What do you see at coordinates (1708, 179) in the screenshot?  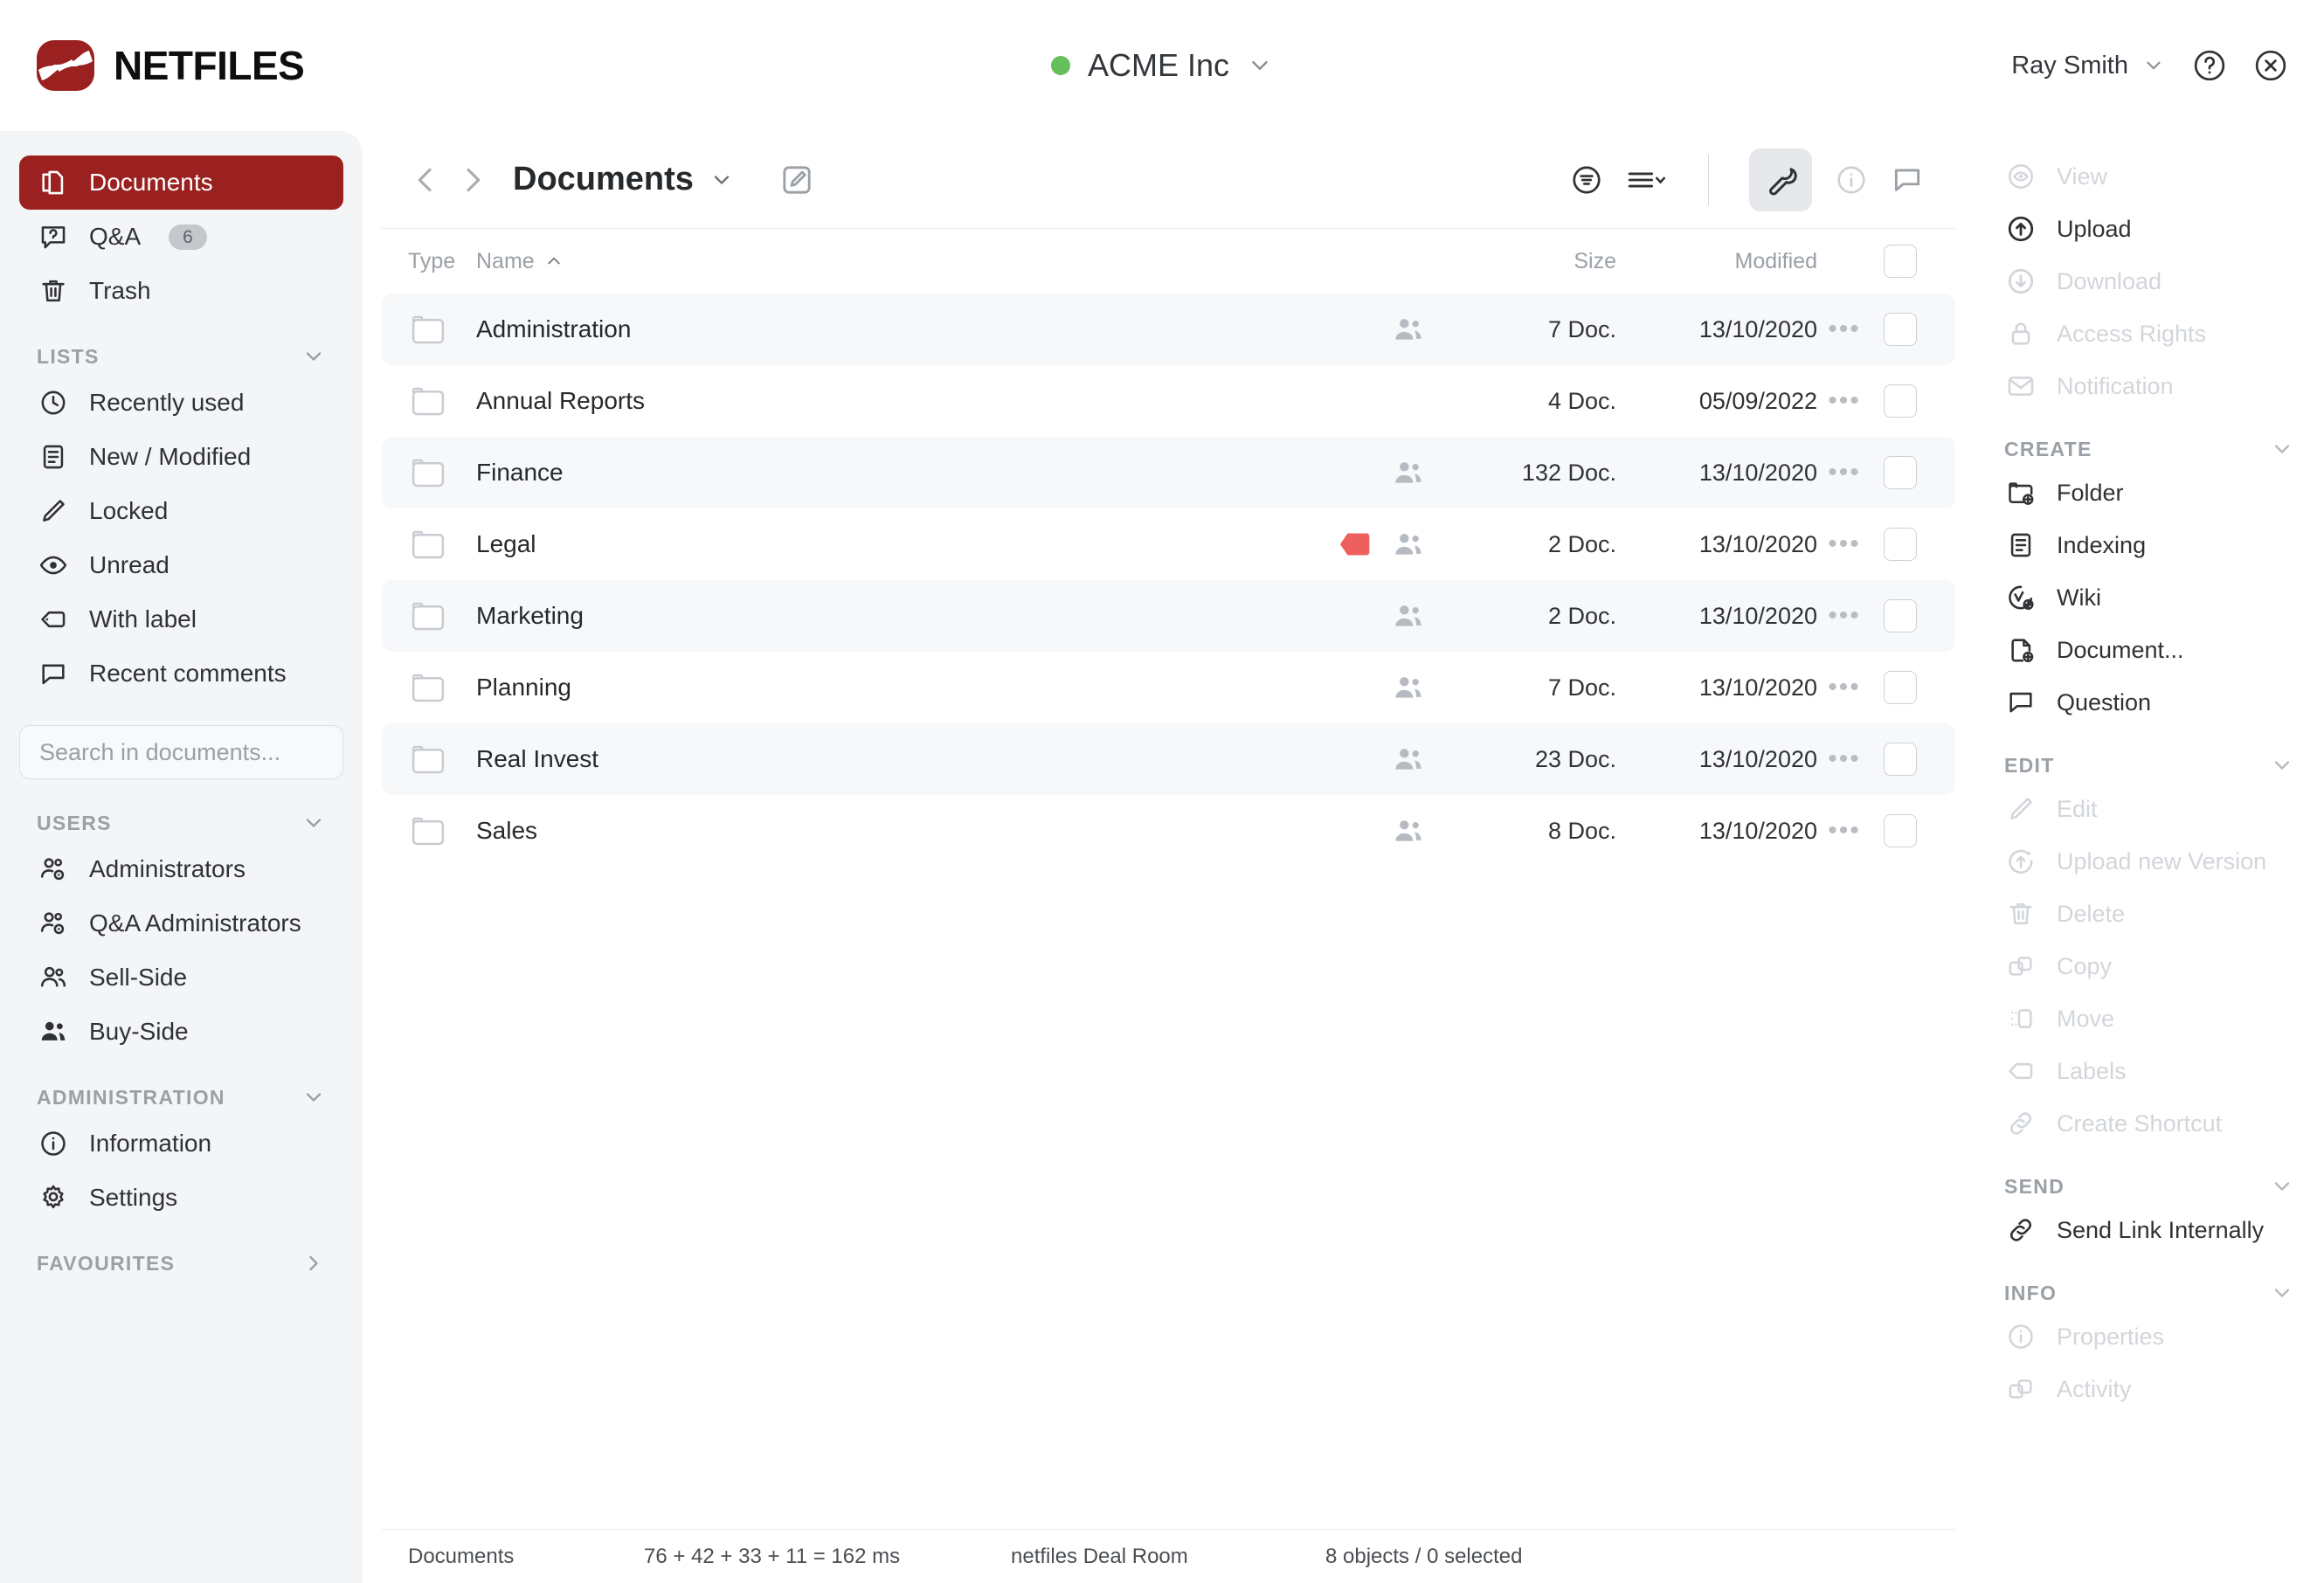 I see `toolbar-divider` at bounding box center [1708, 179].